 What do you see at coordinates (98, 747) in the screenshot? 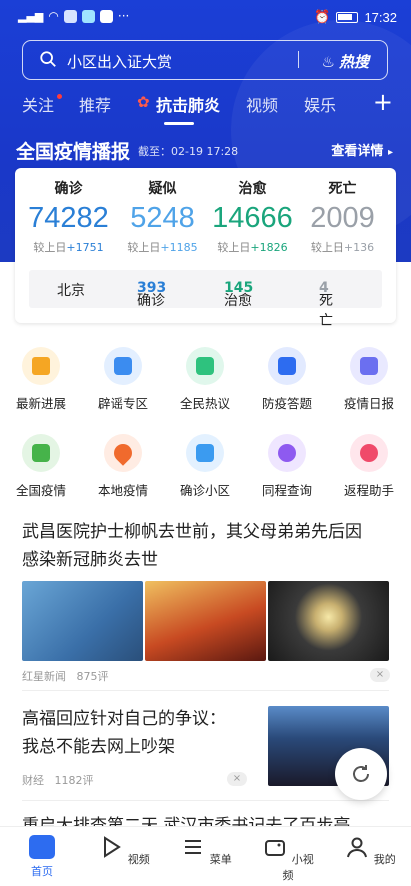
I see `news-title-line: 我总不能去网上吵架` at bounding box center [98, 747].